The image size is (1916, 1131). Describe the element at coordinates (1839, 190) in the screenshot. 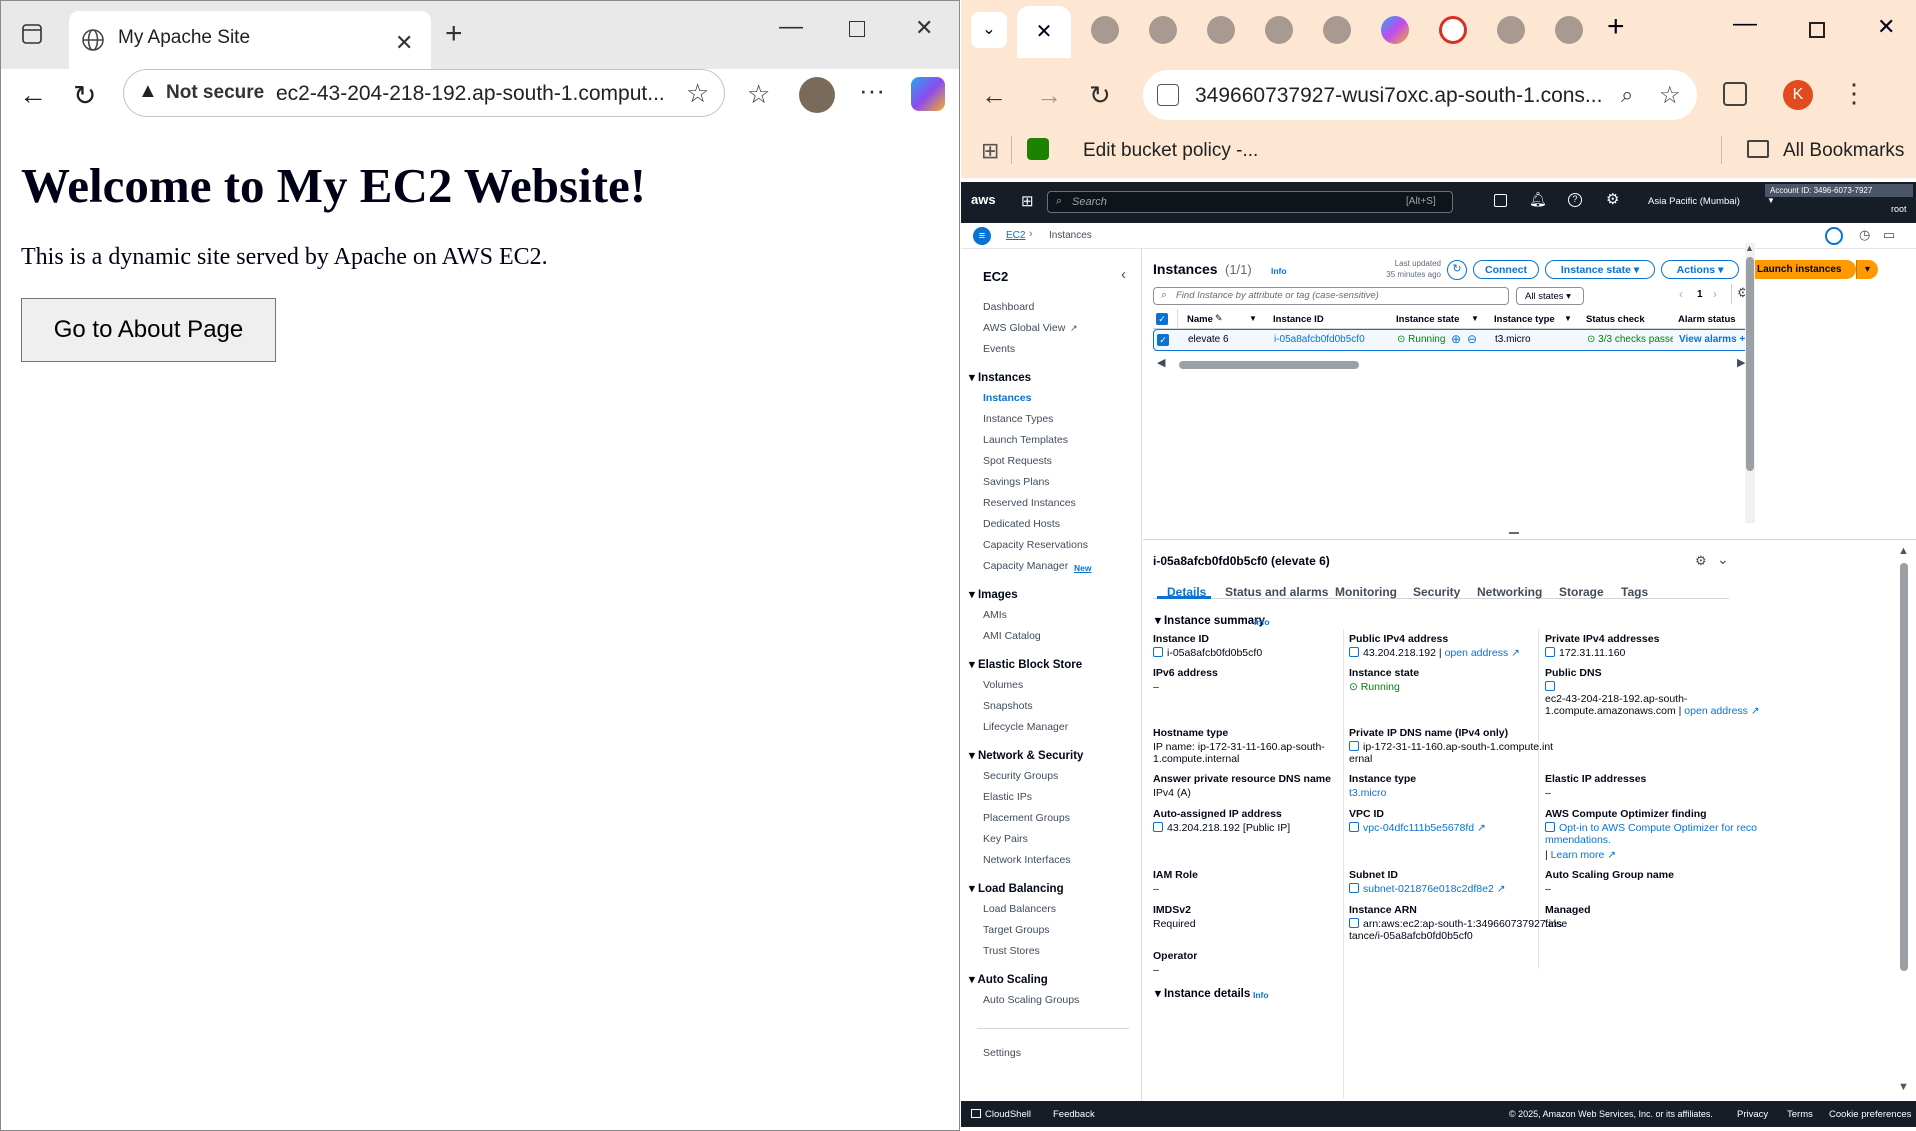

I see `account-id: Account ID: 3496-6073-7927` at that location.